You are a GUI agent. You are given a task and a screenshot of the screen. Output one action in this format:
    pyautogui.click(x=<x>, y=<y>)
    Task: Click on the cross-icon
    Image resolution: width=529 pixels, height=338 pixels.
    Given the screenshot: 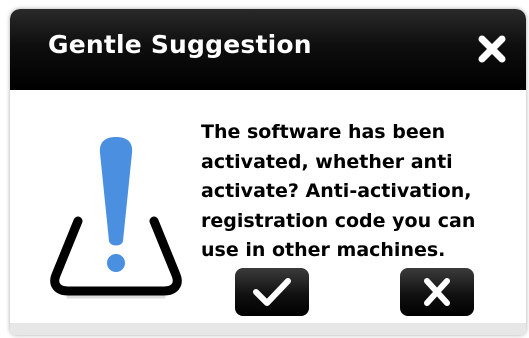 What is the action you would take?
    pyautogui.click(x=437, y=292)
    